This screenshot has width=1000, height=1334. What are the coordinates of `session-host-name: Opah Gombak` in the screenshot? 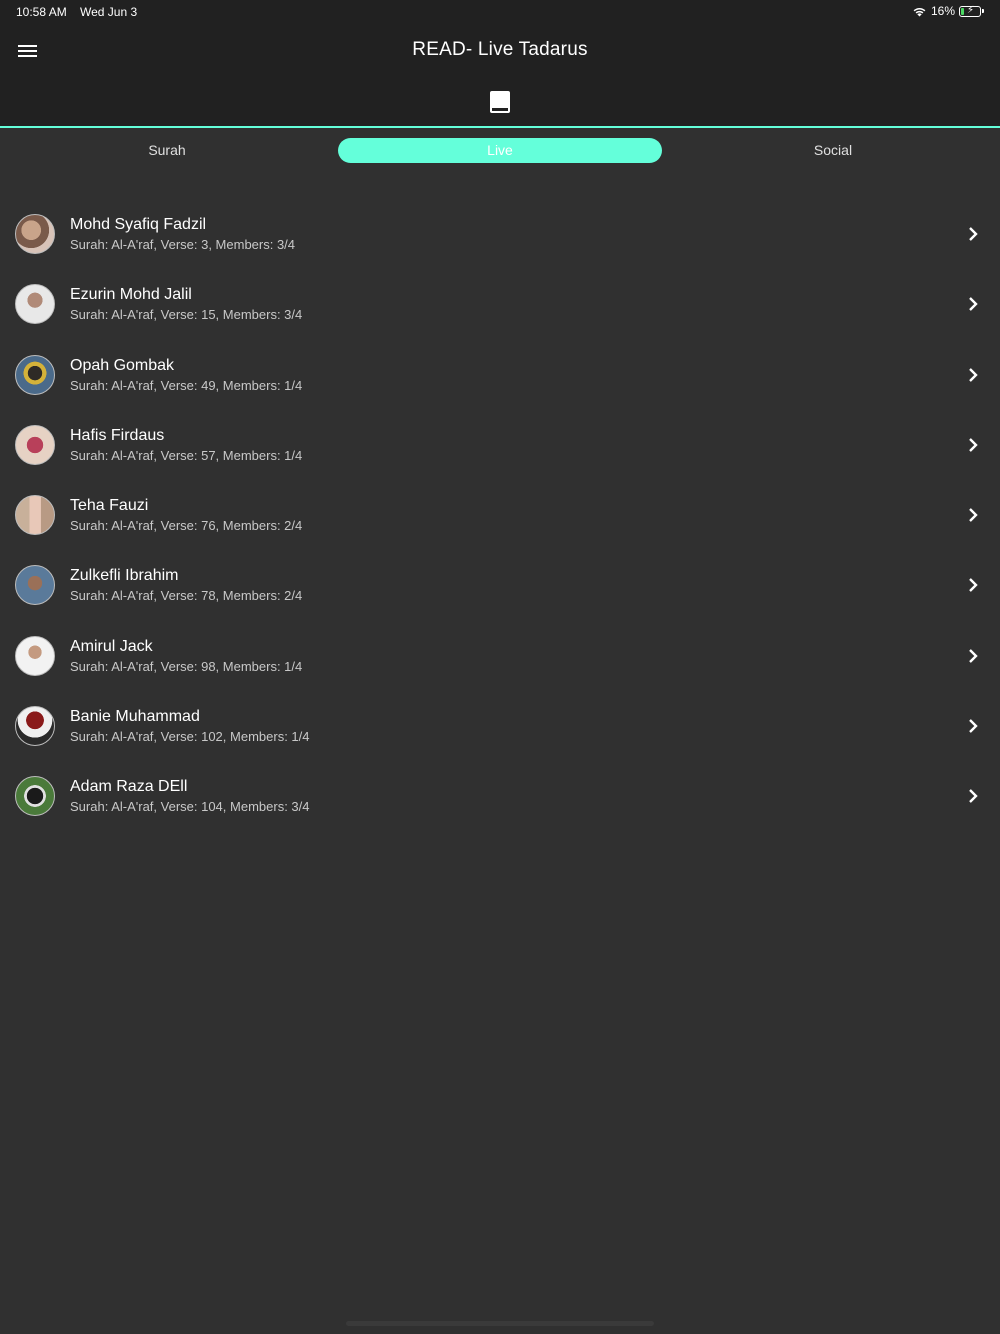 It's located at (122, 365).